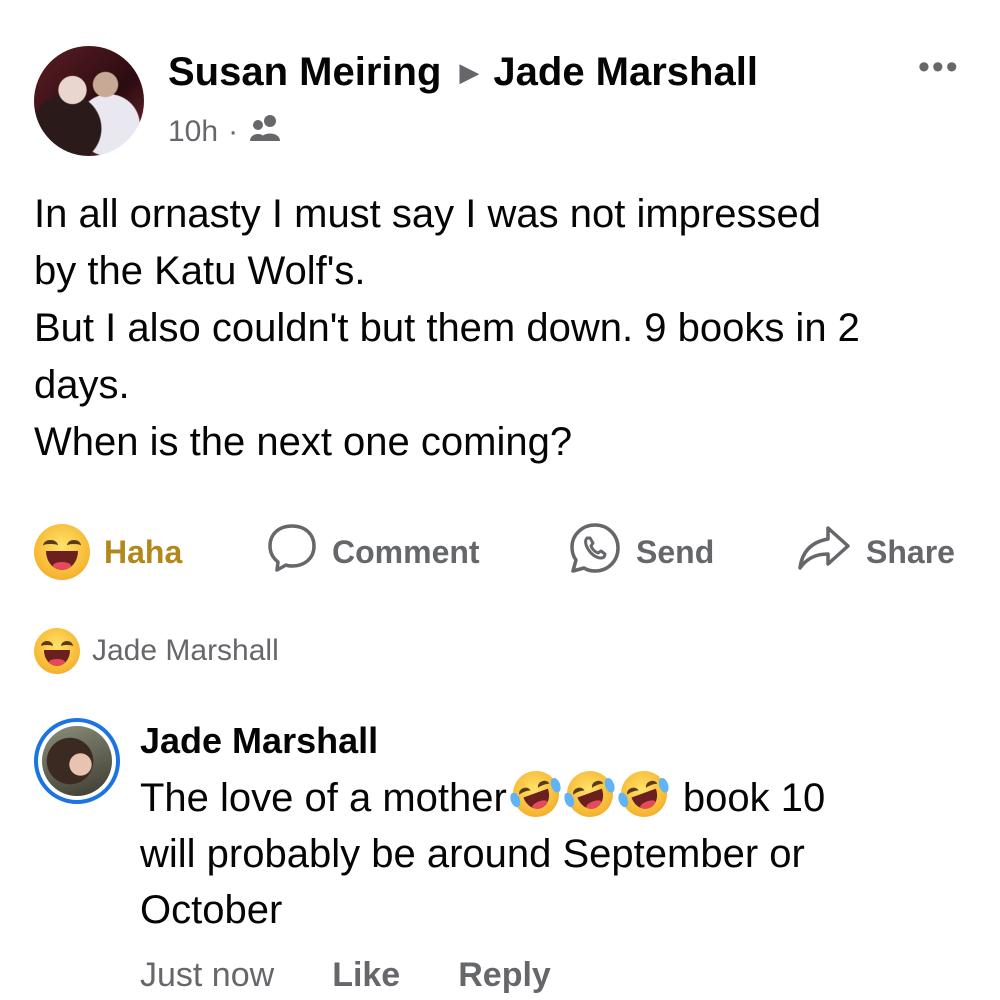  Describe the element at coordinates (406, 551) in the screenshot. I see `comment-label: Comment` at that location.